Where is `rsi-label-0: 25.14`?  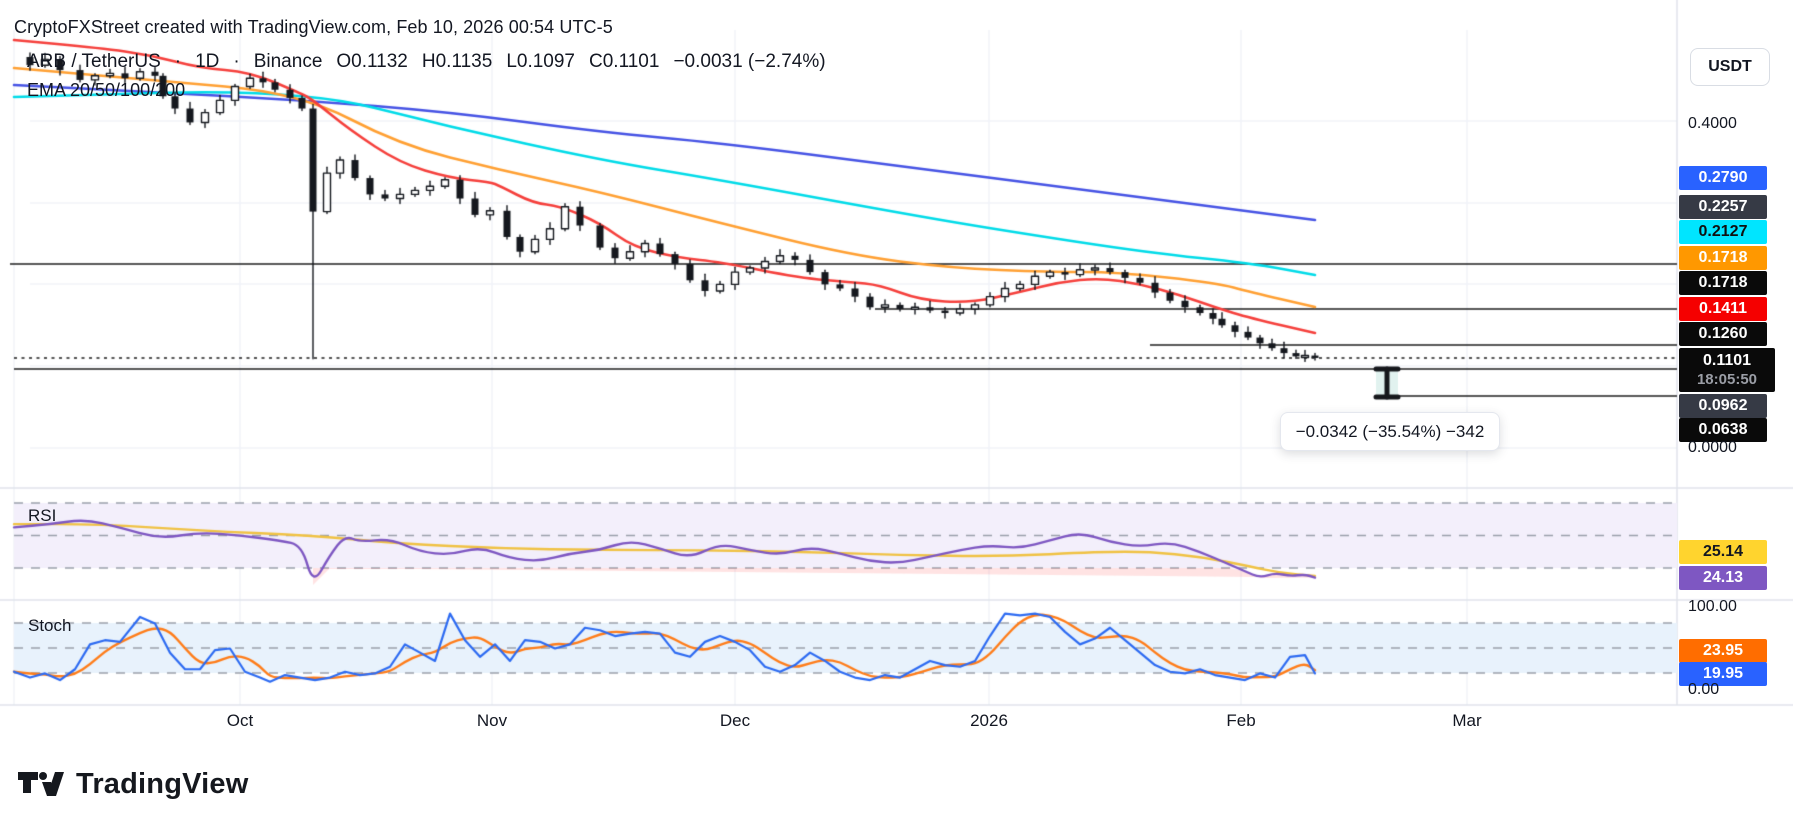 rsi-label-0: 25.14 is located at coordinates (1723, 552).